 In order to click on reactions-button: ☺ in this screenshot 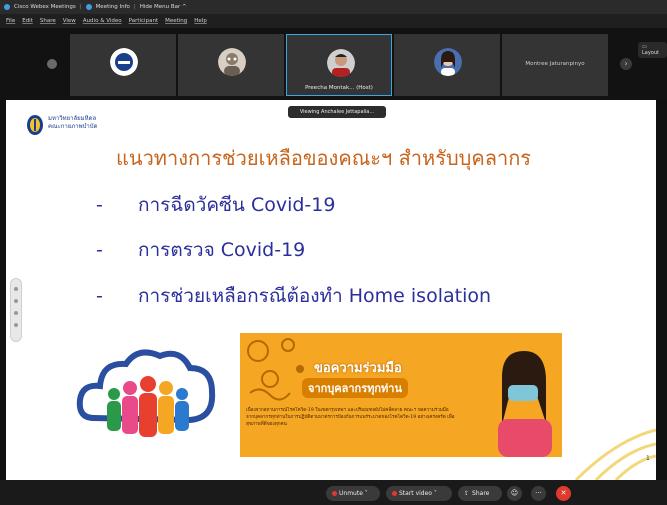, I will do `click(514, 493)`.